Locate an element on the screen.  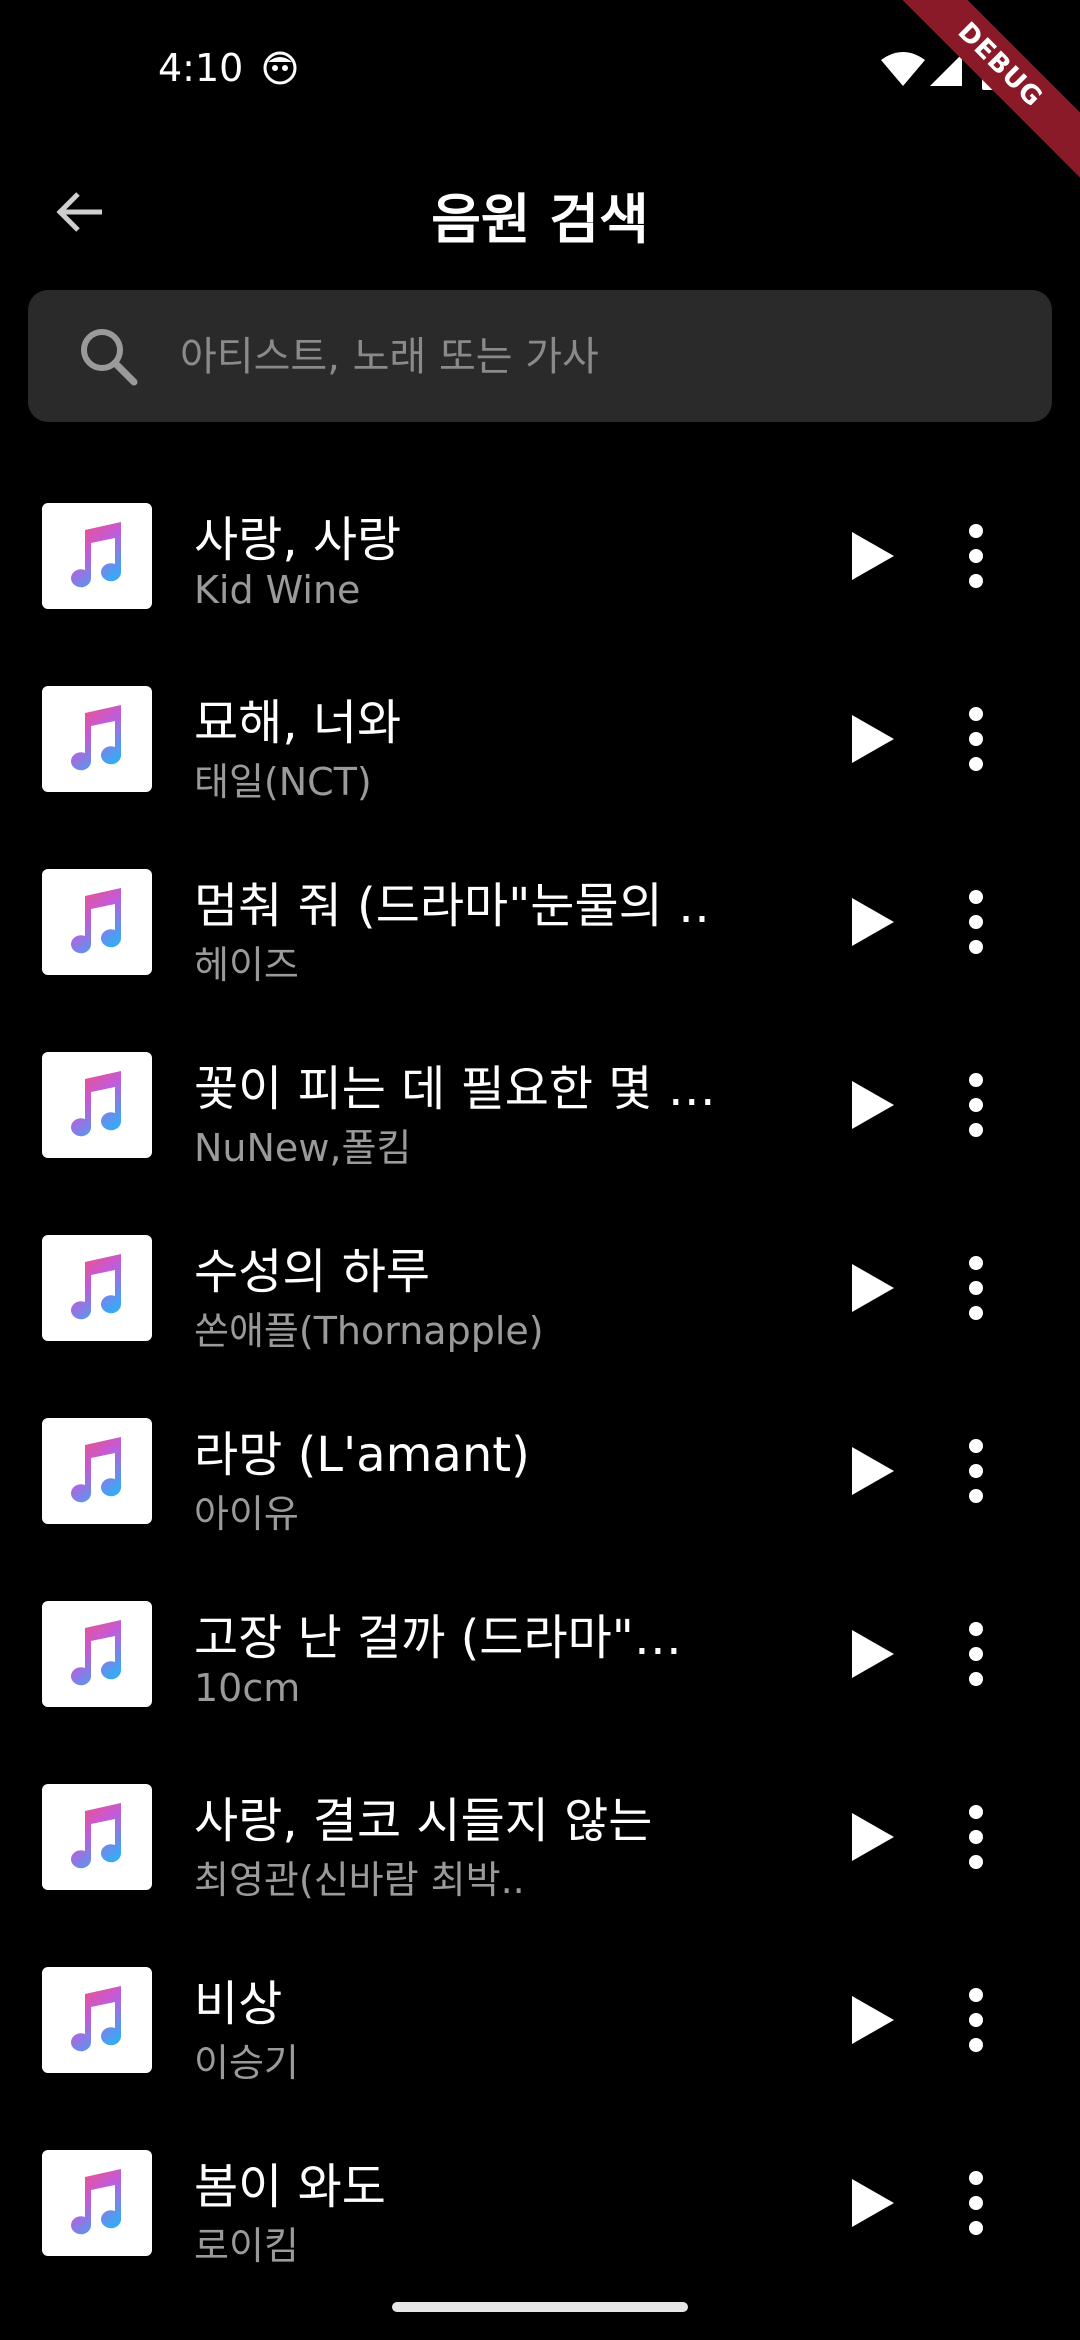
list-item: 고장 난 걸까 (드라마"… 10cm is located at coordinates (540, 1659).